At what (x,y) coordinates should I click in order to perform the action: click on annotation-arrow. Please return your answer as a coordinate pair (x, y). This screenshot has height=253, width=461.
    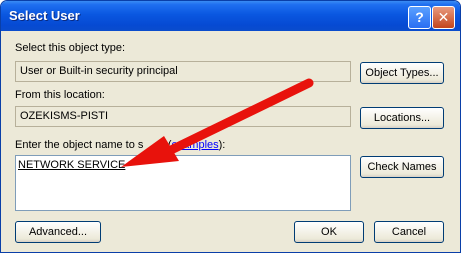
    Looking at the image, I should click on (217, 122).